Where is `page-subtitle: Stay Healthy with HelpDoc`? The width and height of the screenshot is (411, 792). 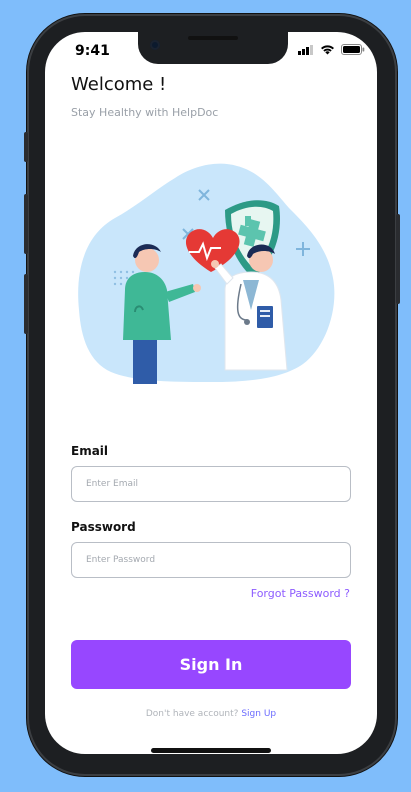 page-subtitle: Stay Healthy with HelpDoc is located at coordinates (145, 112).